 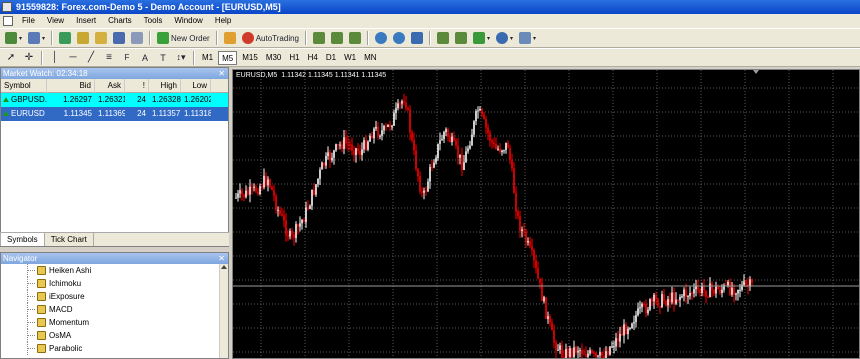 I want to click on channel-button: ≡, so click(x=109, y=58).